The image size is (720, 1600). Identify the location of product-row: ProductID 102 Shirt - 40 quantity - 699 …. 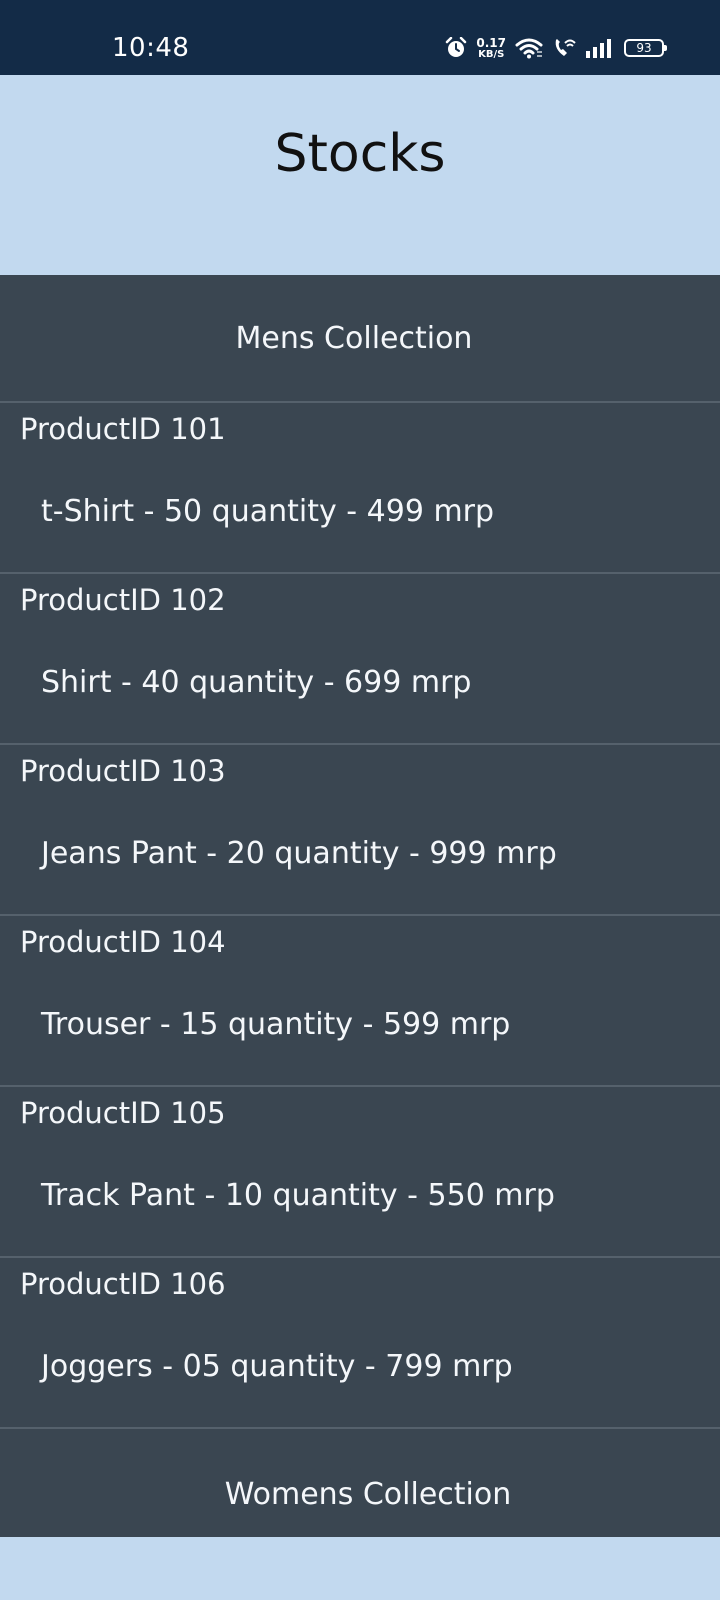
(360, 659).